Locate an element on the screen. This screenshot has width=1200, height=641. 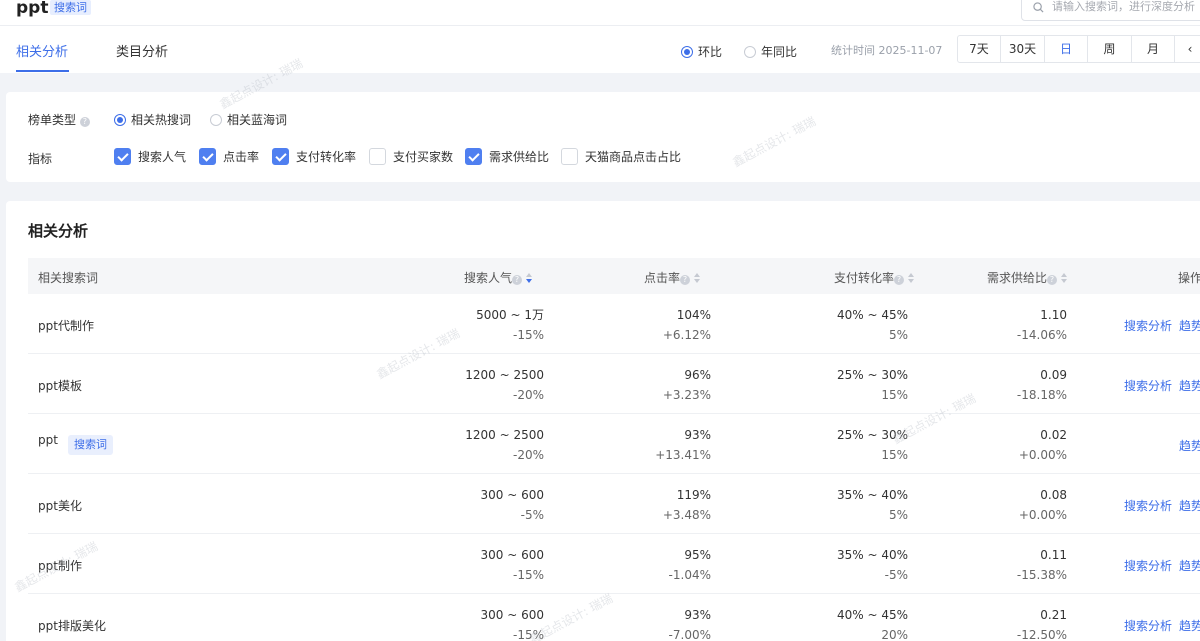
compare-yoy-radio: 年同比 is located at coordinates (770, 51).